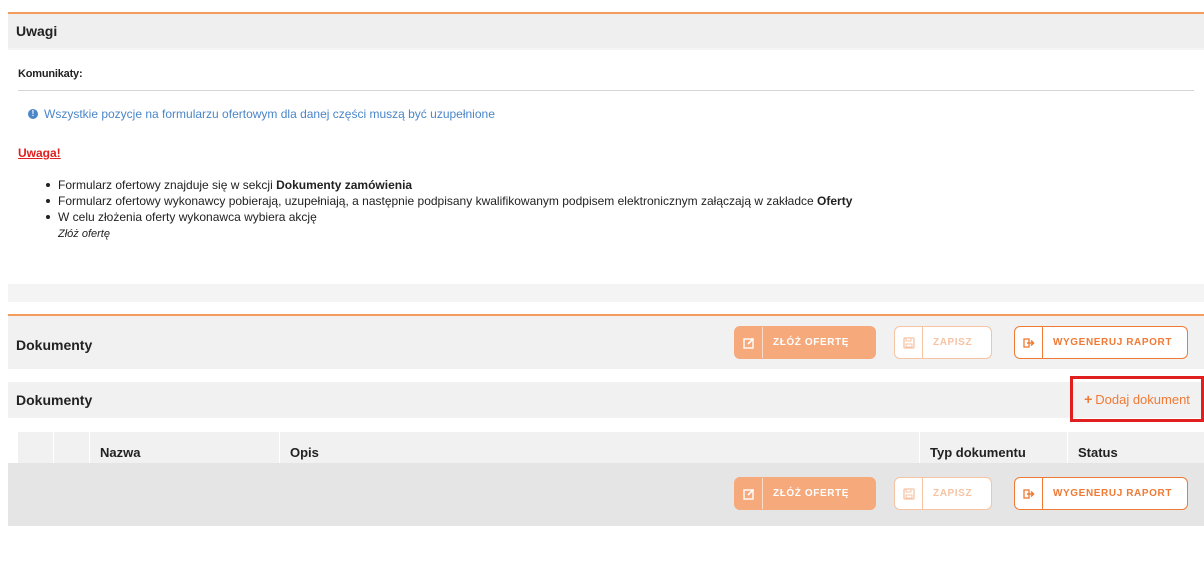 The image size is (1204, 565). I want to click on uwagi-title: Uwagi, so click(37, 31).